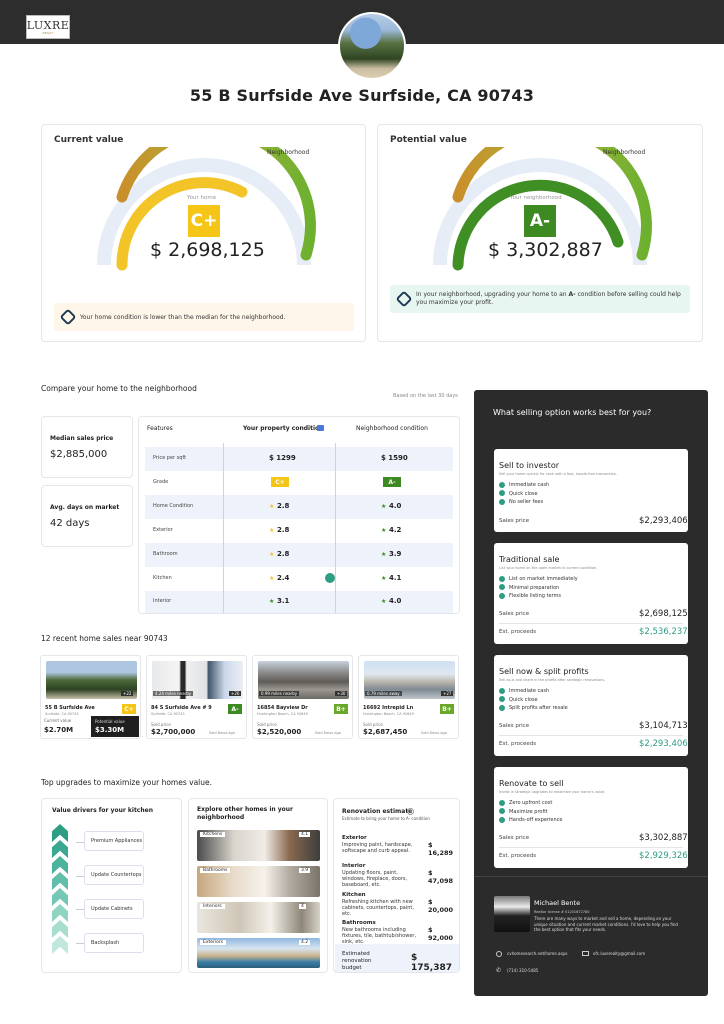  I want to click on photo-count: +30, so click(341, 693).